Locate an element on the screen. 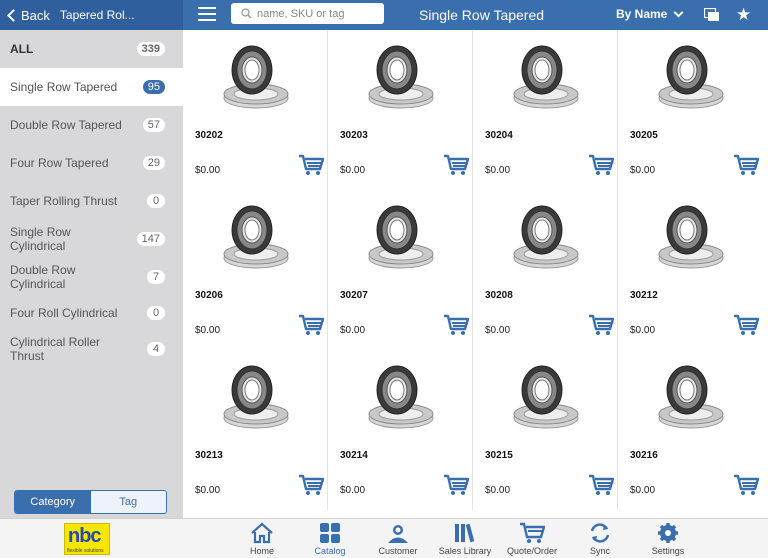 Image resolution: width=768 pixels, height=558 pixels. category-label: Double Row Tapered is located at coordinates (66, 125).